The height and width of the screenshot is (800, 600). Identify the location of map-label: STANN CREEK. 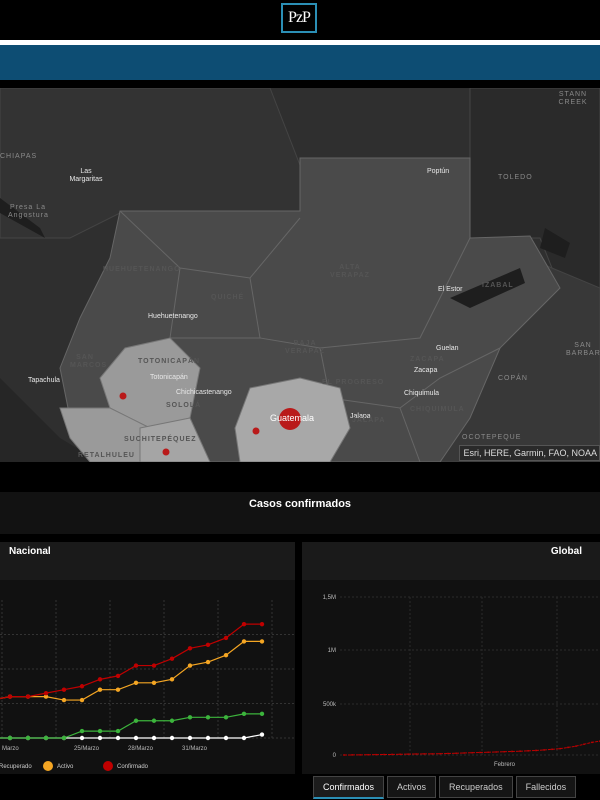
(573, 98).